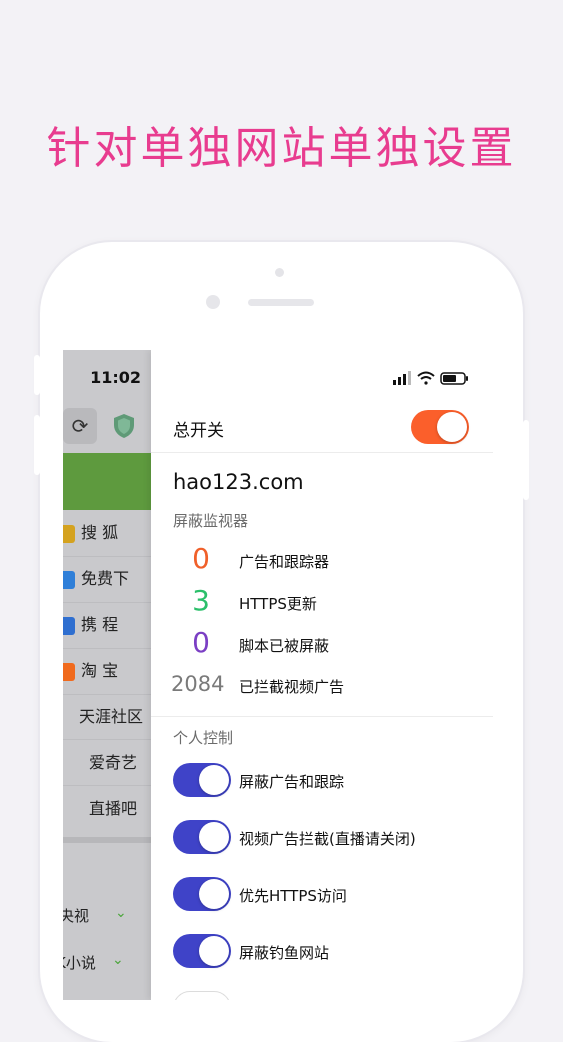 The width and height of the screenshot is (563, 1042). I want to click on https-upgrade-label: HTTPS更新, so click(278, 604).